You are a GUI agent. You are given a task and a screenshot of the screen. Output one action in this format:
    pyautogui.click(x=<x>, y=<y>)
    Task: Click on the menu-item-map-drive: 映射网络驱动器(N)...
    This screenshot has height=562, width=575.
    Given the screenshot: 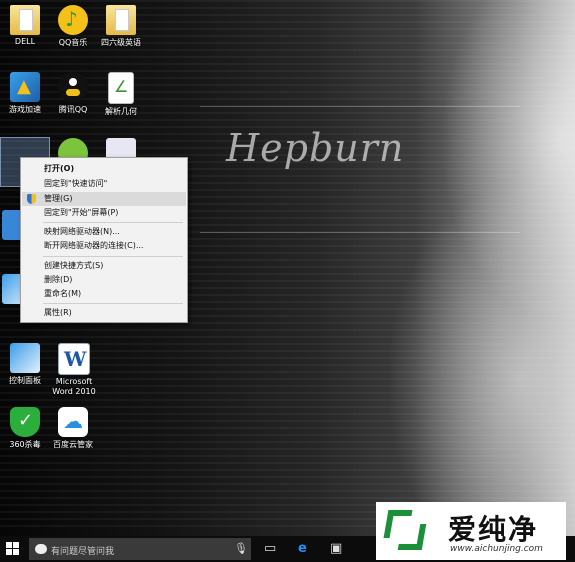 What is the action you would take?
    pyautogui.click(x=104, y=232)
    